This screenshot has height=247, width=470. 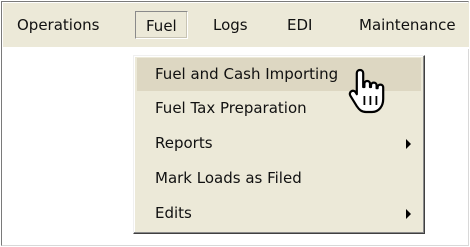 What do you see at coordinates (58, 25) in the screenshot?
I see `menu-operations: Operations` at bounding box center [58, 25].